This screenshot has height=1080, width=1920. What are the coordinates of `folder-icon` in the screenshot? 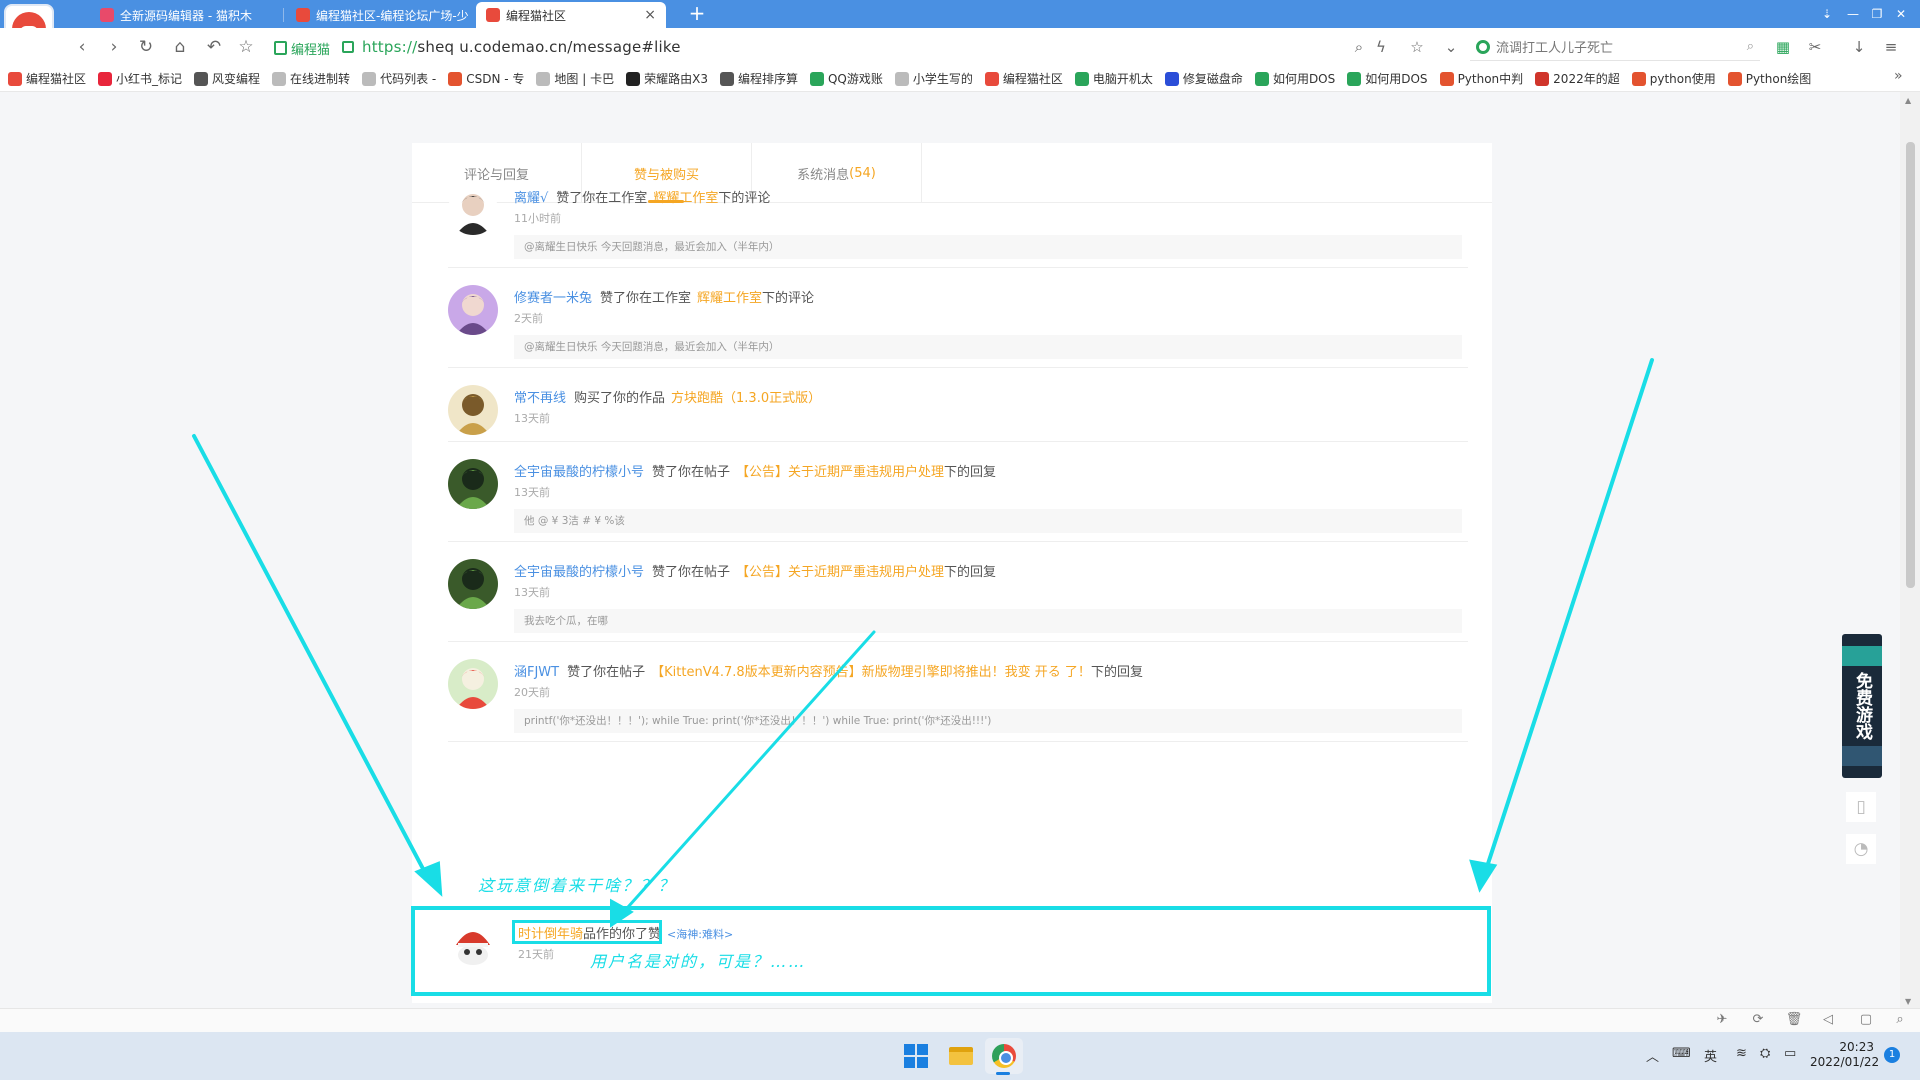 It's located at (961, 1056).